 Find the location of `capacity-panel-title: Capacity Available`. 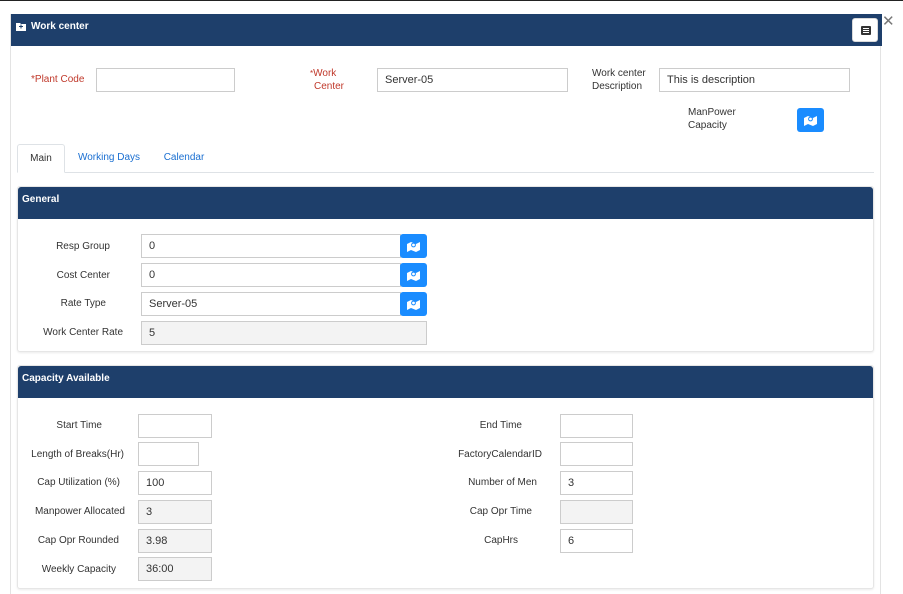

capacity-panel-title: Capacity Available is located at coordinates (445, 382).